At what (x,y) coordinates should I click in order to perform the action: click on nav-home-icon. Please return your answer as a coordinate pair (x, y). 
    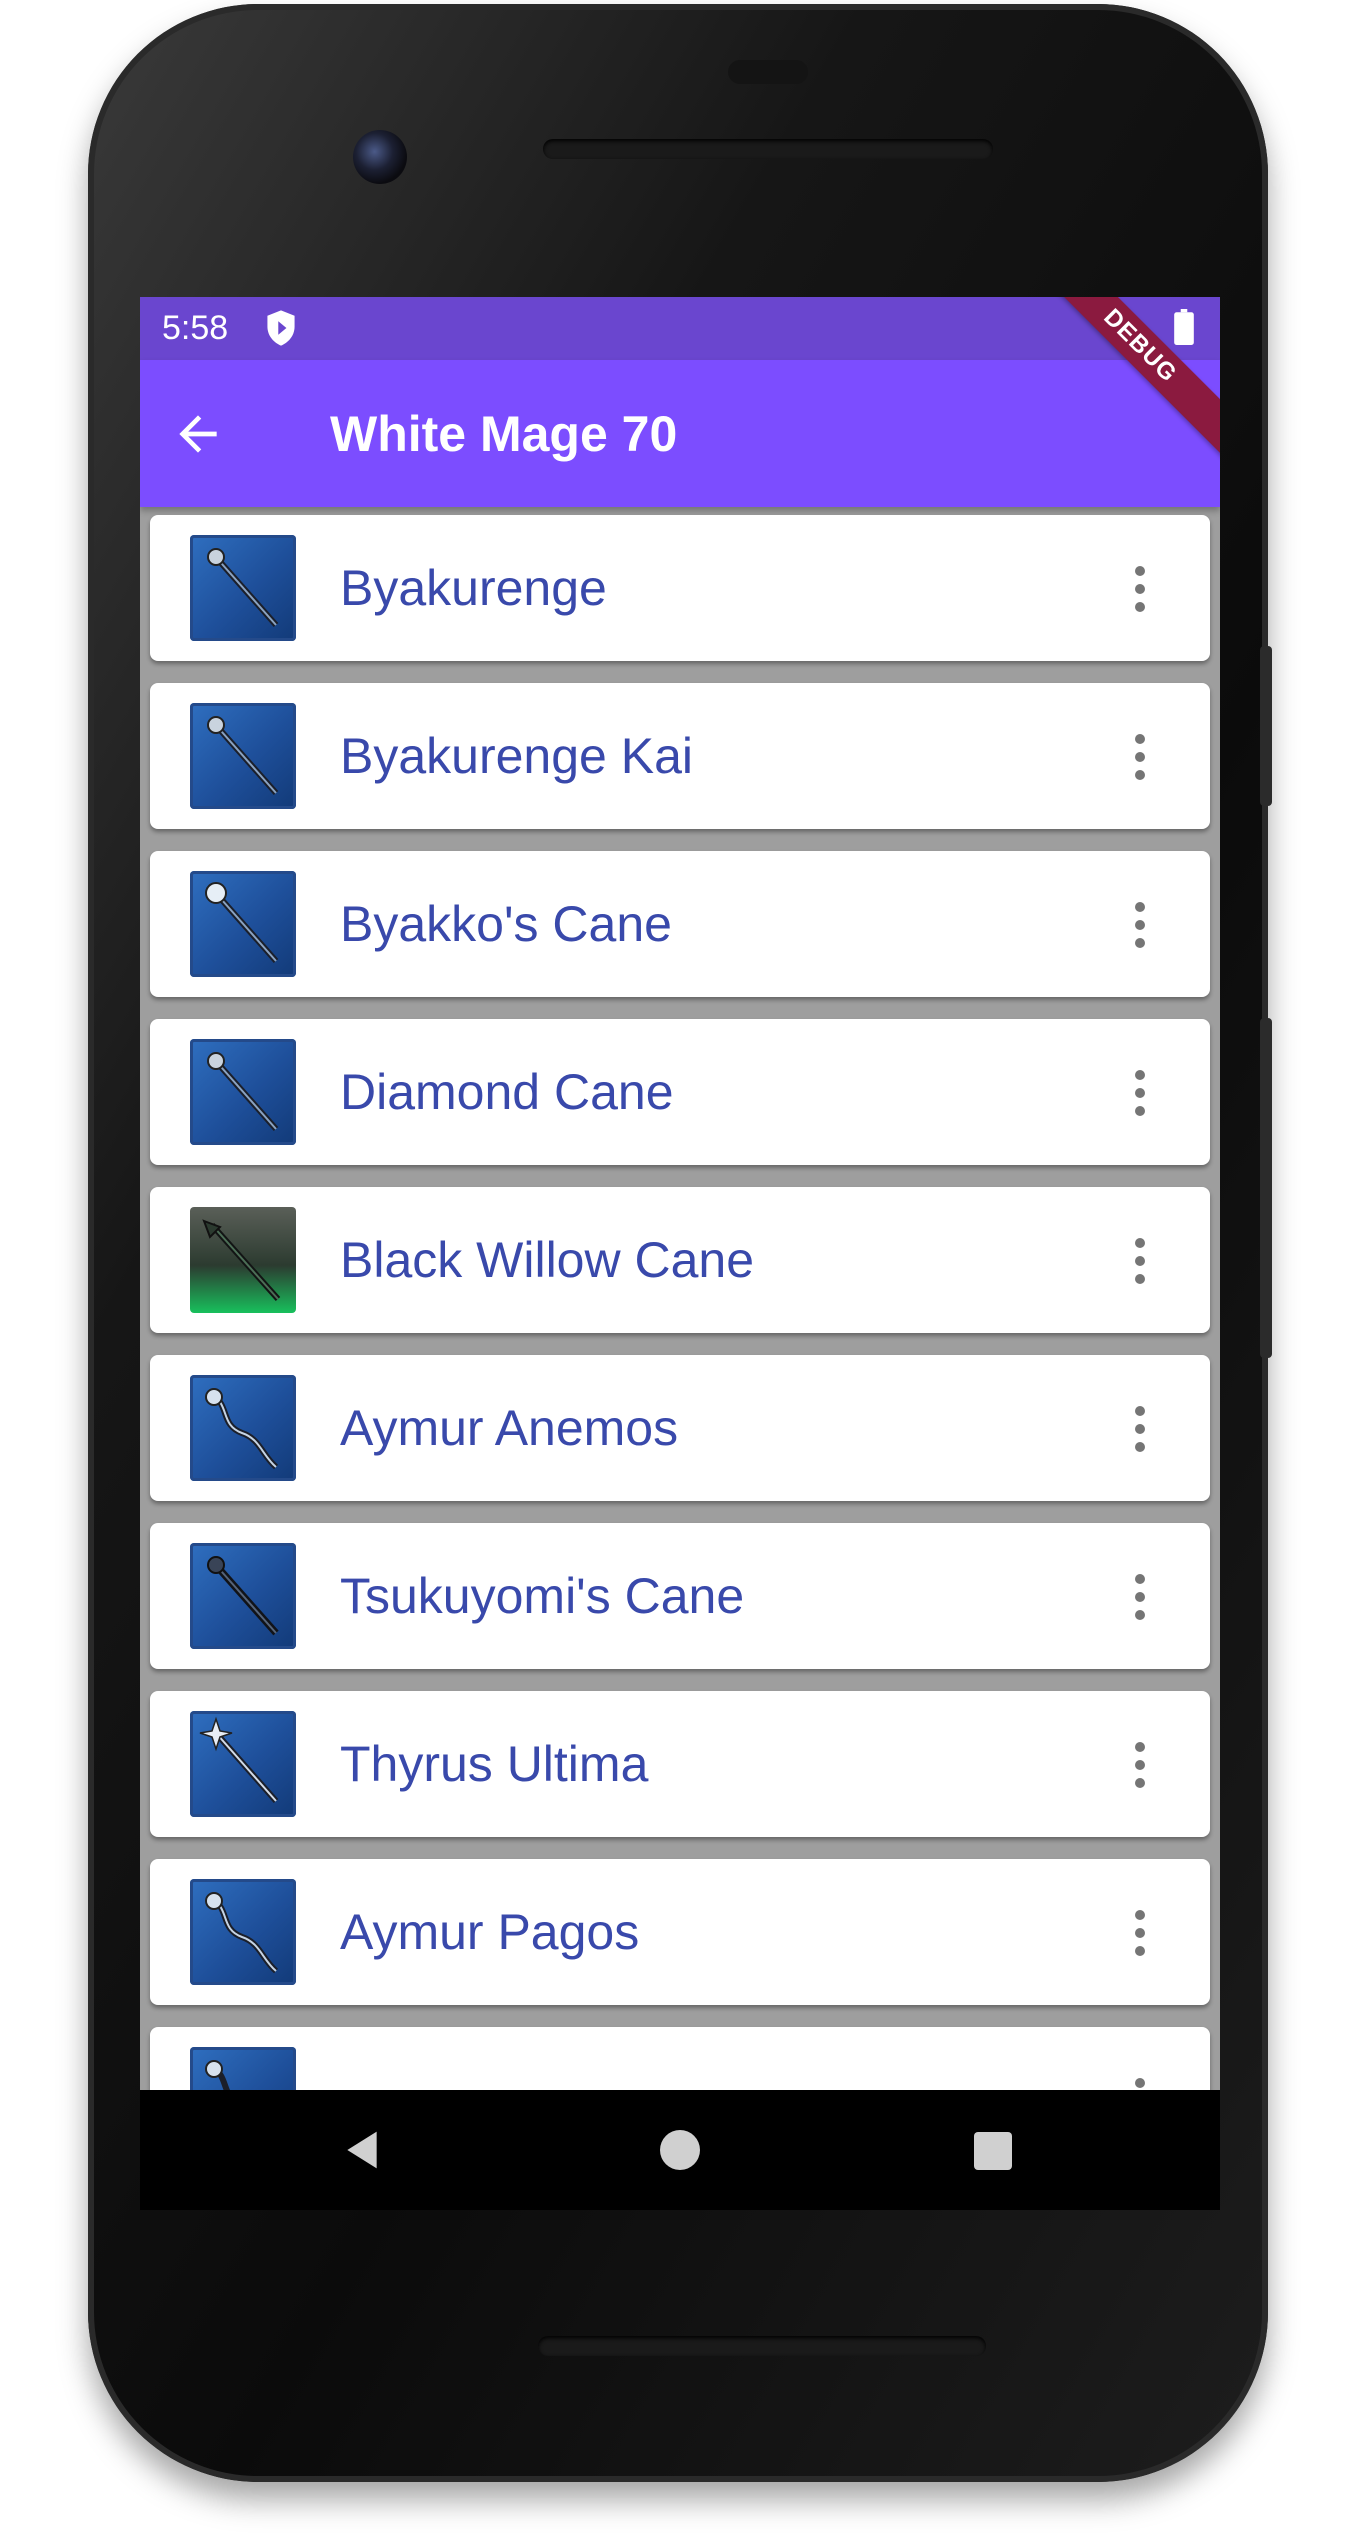
    Looking at the image, I should click on (680, 2150).